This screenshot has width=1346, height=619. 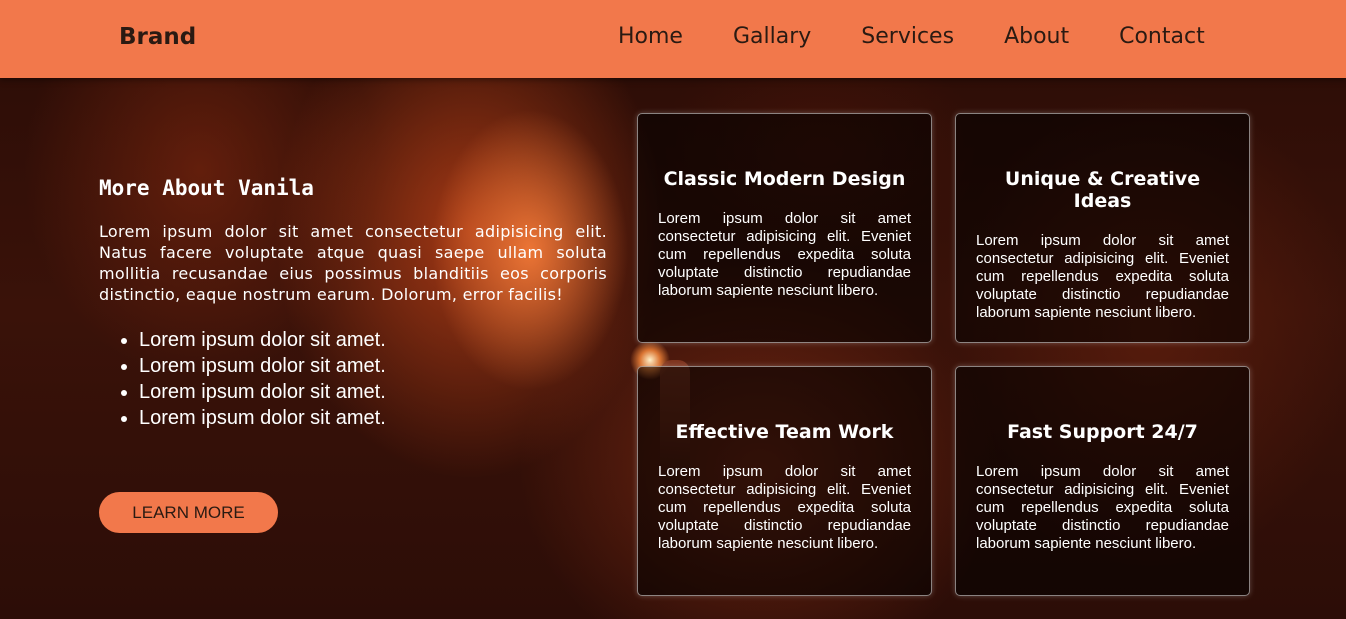 I want to click on card-title: Fast Support 24/7, so click(x=1102, y=432).